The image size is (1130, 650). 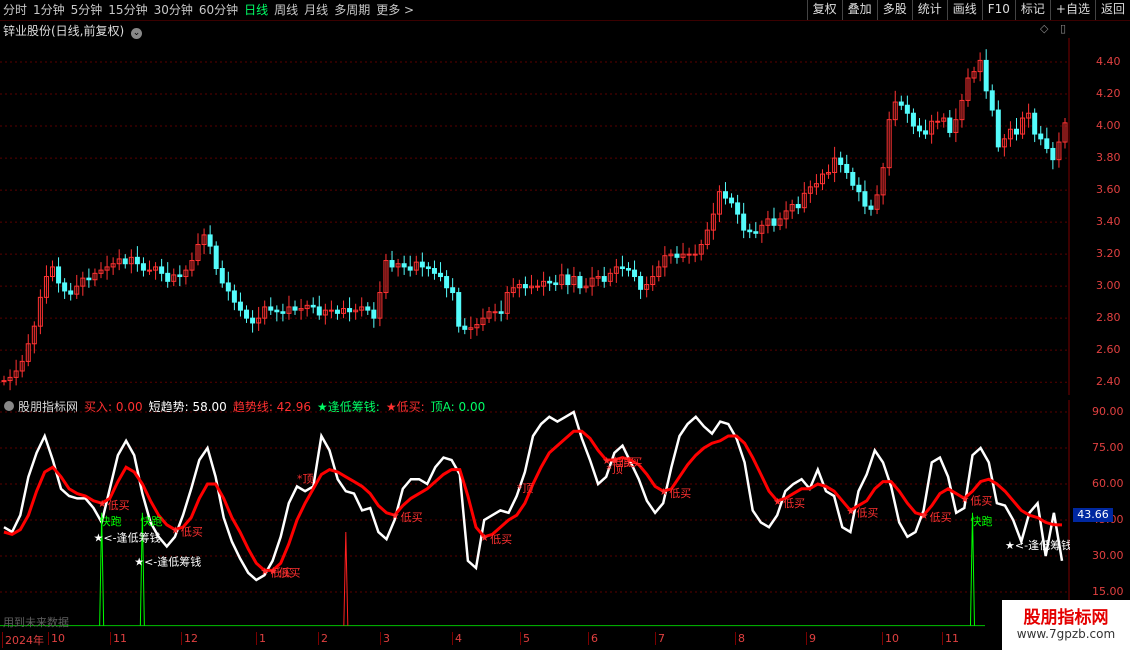 What do you see at coordinates (1108, 382) in the screenshot?
I see `price-tick: 2.40` at bounding box center [1108, 382].